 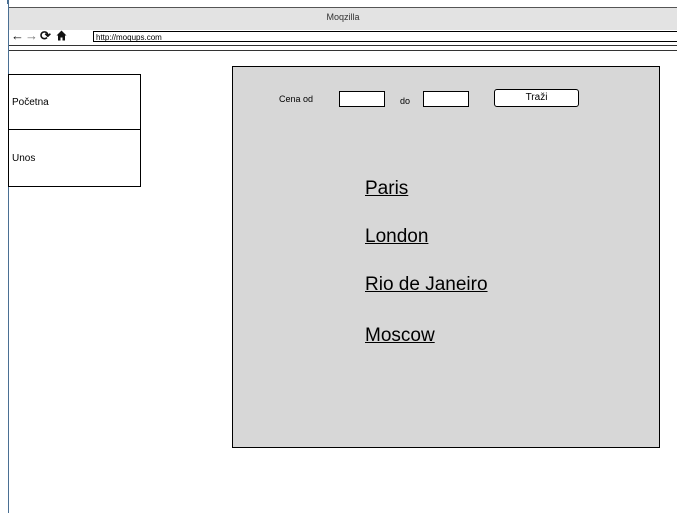 I want to click on browser-chrome: Moqzilla ← → ⟳ http://moqups.com, so click(x=343, y=26).